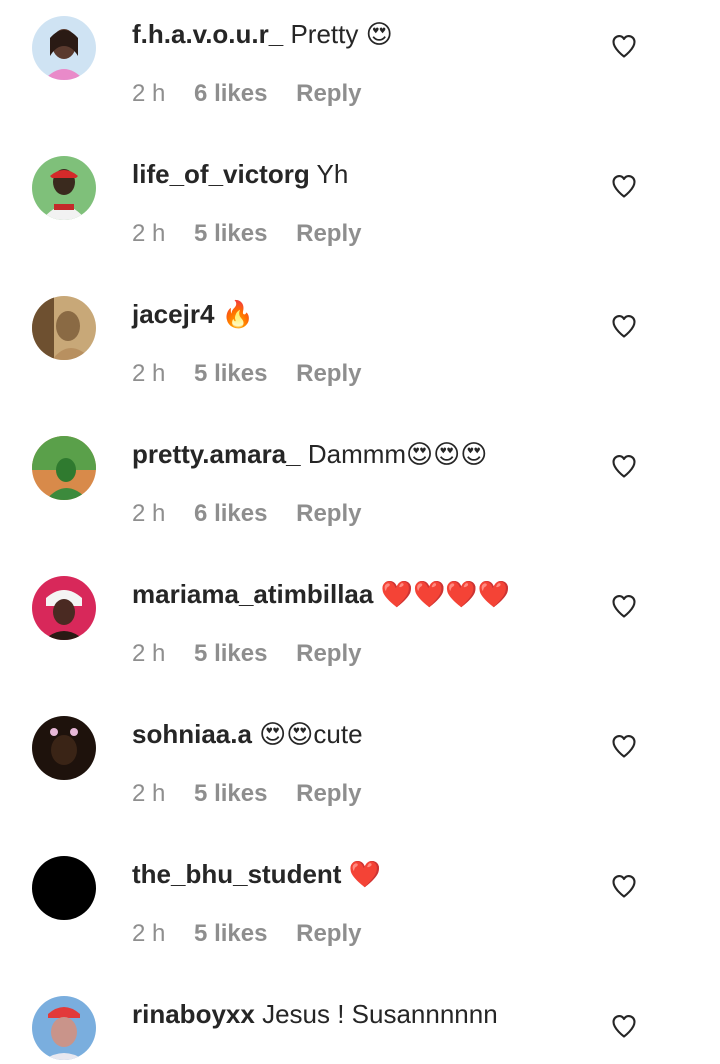  Describe the element at coordinates (341, 34) in the screenshot. I see `comment-body: Pretty 😍` at that location.